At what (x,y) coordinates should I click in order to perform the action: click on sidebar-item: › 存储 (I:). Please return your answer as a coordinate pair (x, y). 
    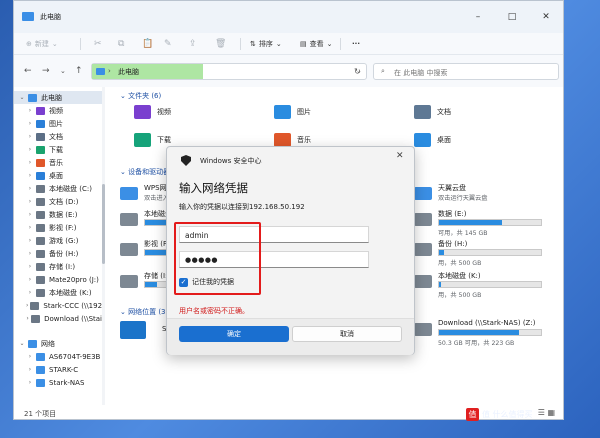
    Looking at the image, I should click on (58, 266).